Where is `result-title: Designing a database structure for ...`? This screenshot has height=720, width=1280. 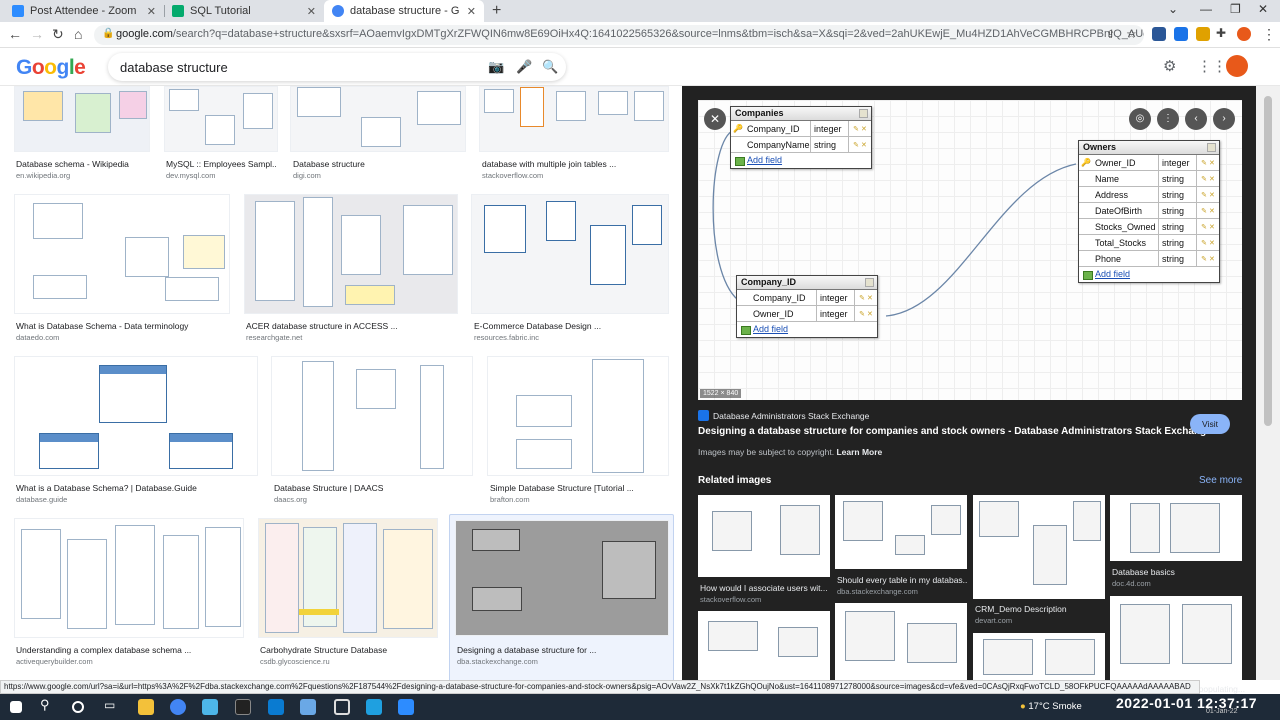 result-title: Designing a database structure for ... is located at coordinates (562, 650).